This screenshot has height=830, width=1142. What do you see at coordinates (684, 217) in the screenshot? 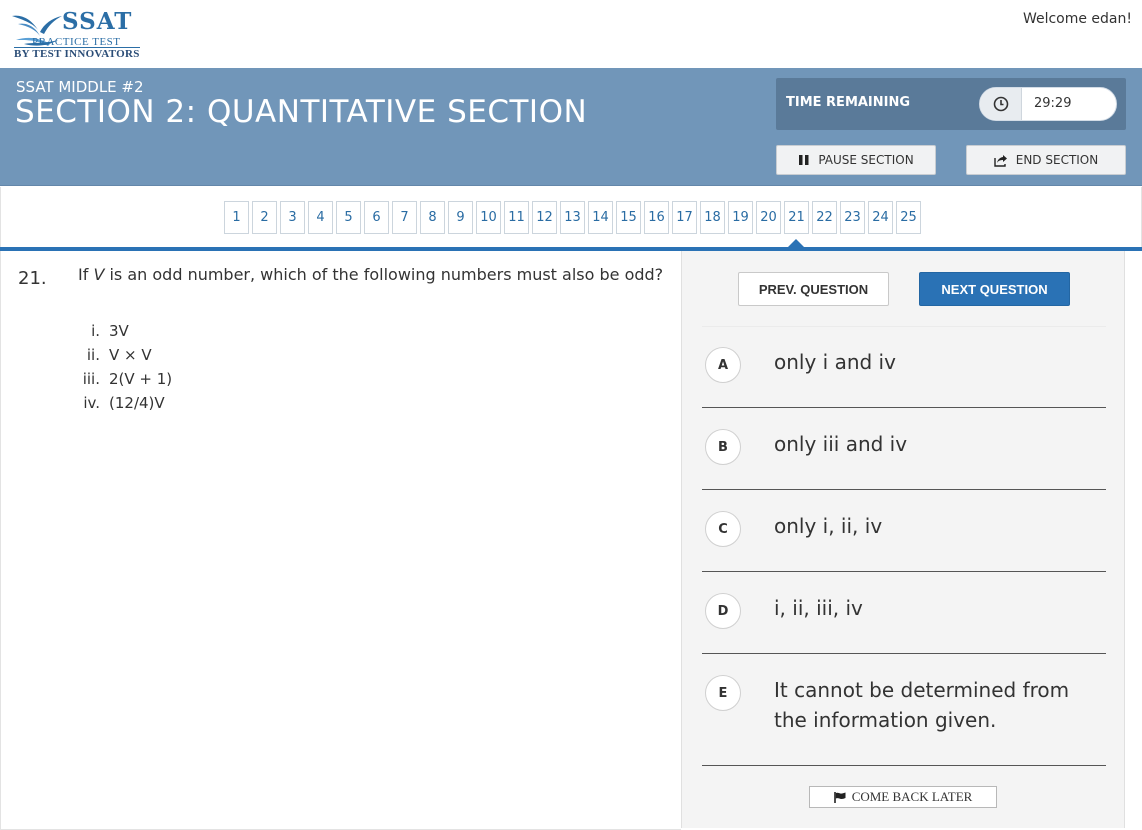
I see `question-nav-item-17: 17` at bounding box center [684, 217].